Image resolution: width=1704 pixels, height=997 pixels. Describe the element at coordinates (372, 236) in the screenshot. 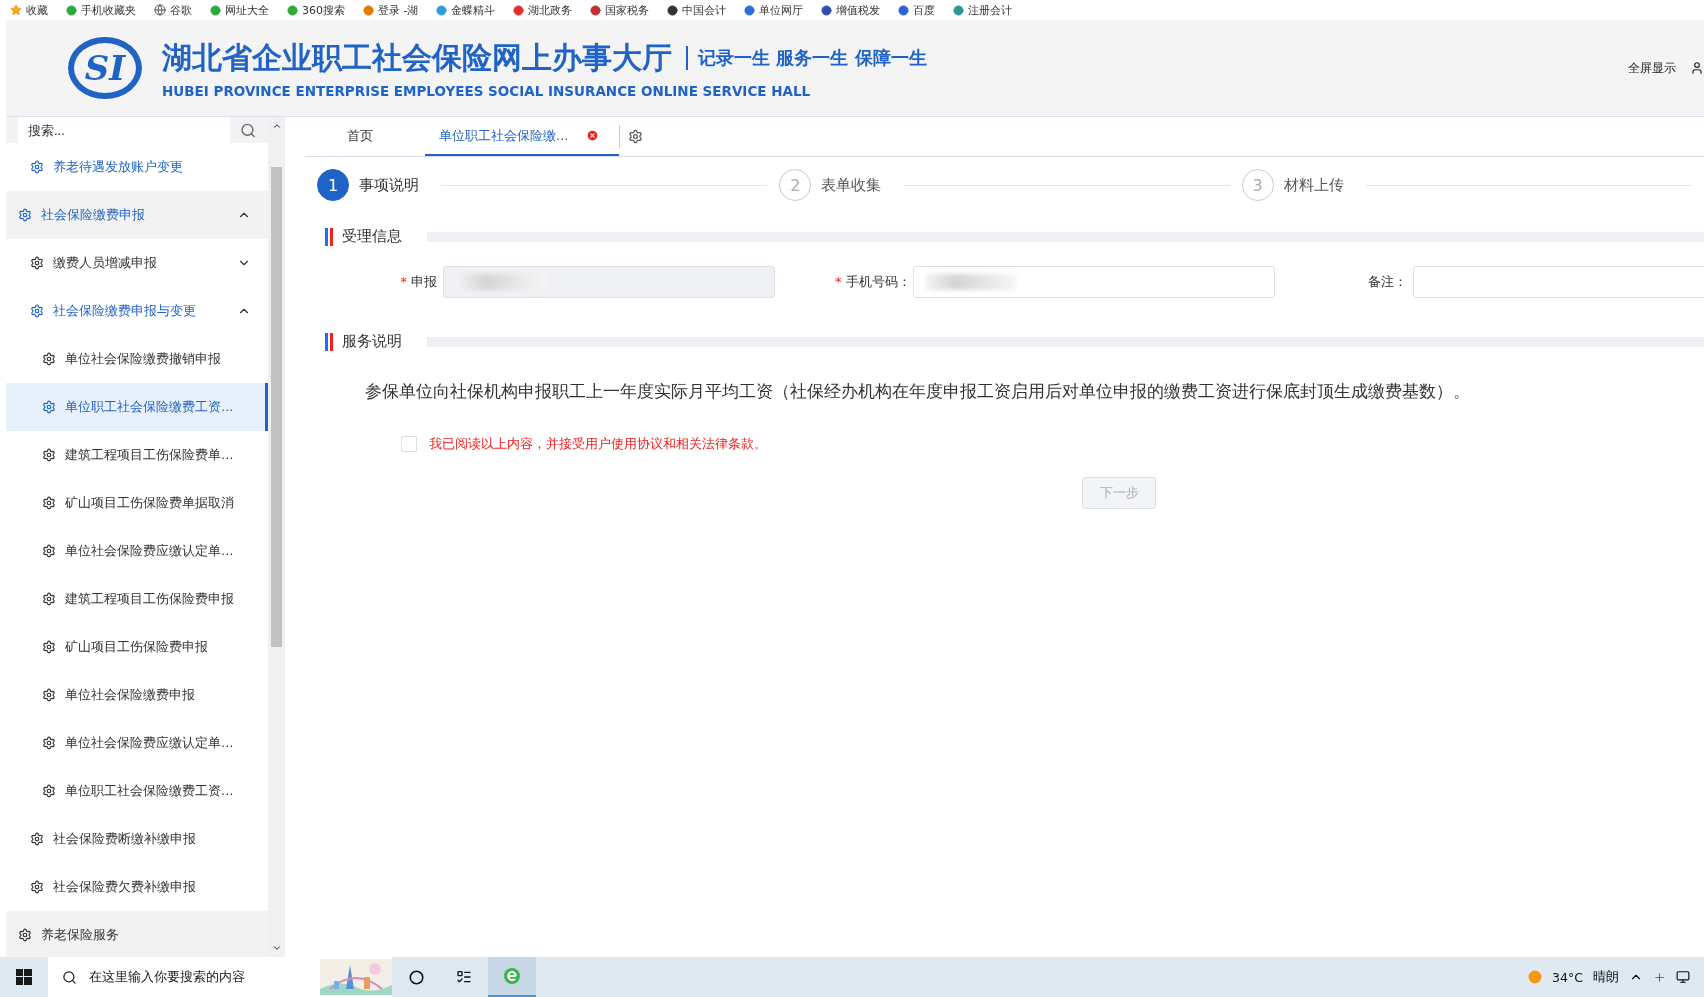

I see `section-title: 受理信息` at that location.